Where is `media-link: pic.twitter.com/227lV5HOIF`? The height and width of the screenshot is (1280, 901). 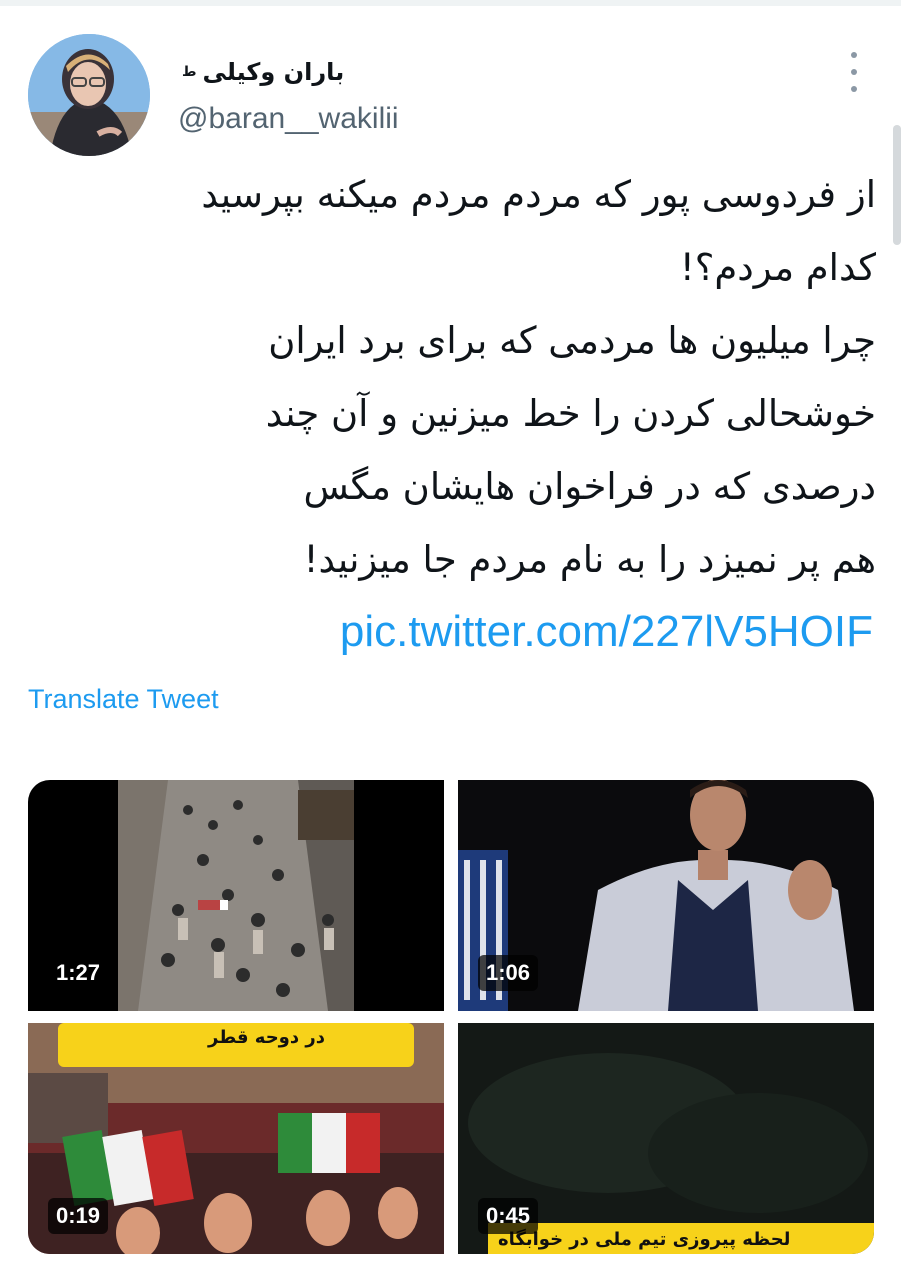
media-link: pic.twitter.com/227lV5HOIF is located at coordinates (606, 632).